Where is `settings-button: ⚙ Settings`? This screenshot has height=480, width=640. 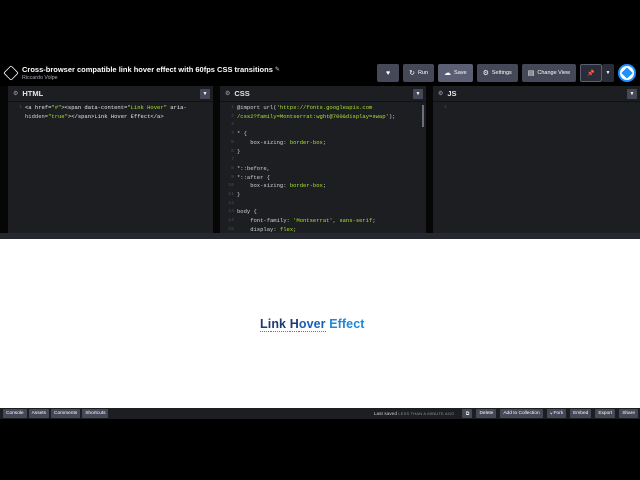
settings-button: ⚙ Settings is located at coordinates (497, 73).